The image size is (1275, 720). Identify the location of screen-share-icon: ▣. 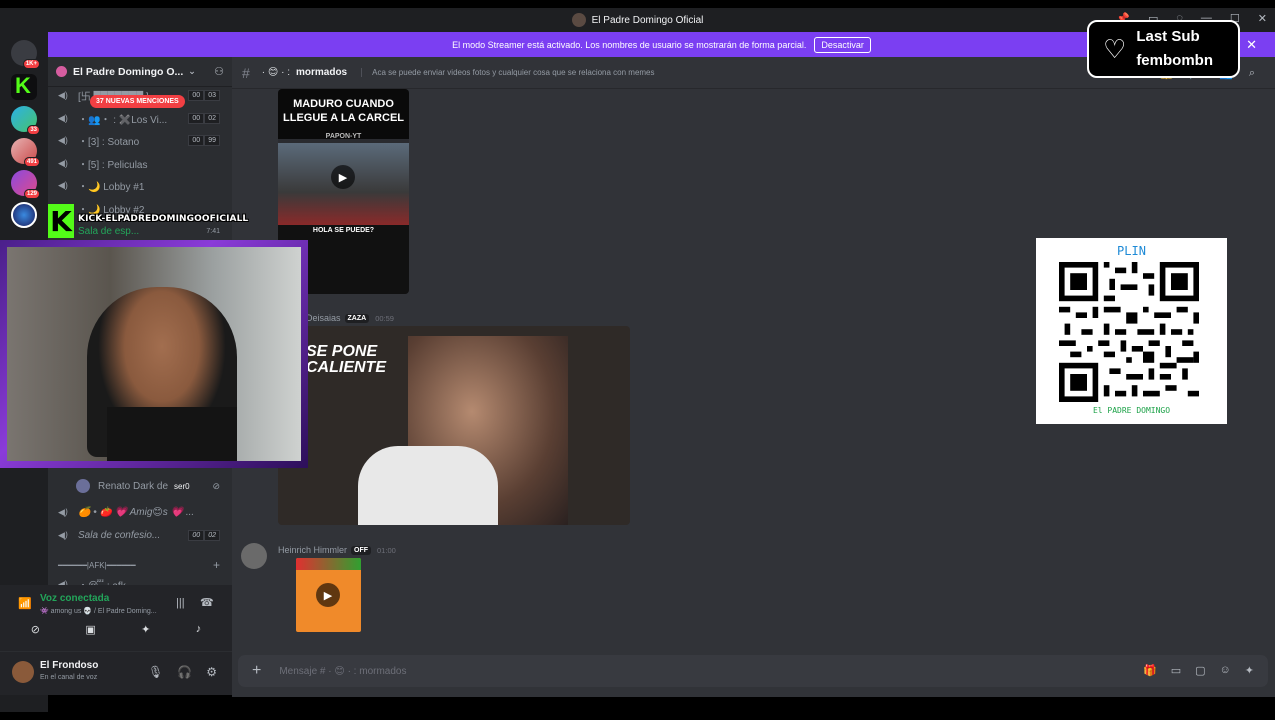
(90, 629).